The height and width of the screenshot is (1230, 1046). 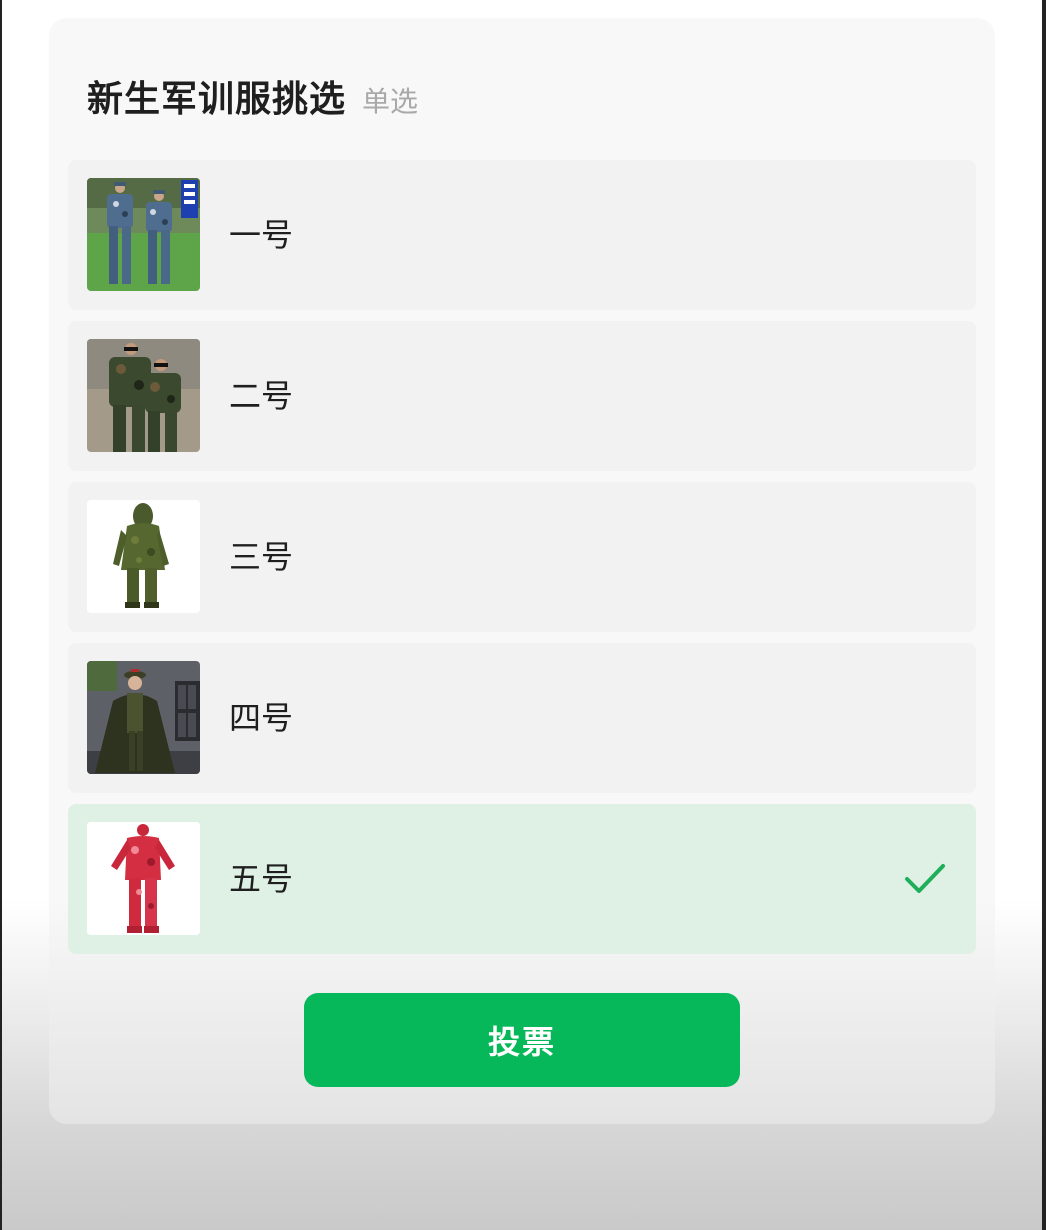 I want to click on option-2-label: 二号, so click(x=261, y=396).